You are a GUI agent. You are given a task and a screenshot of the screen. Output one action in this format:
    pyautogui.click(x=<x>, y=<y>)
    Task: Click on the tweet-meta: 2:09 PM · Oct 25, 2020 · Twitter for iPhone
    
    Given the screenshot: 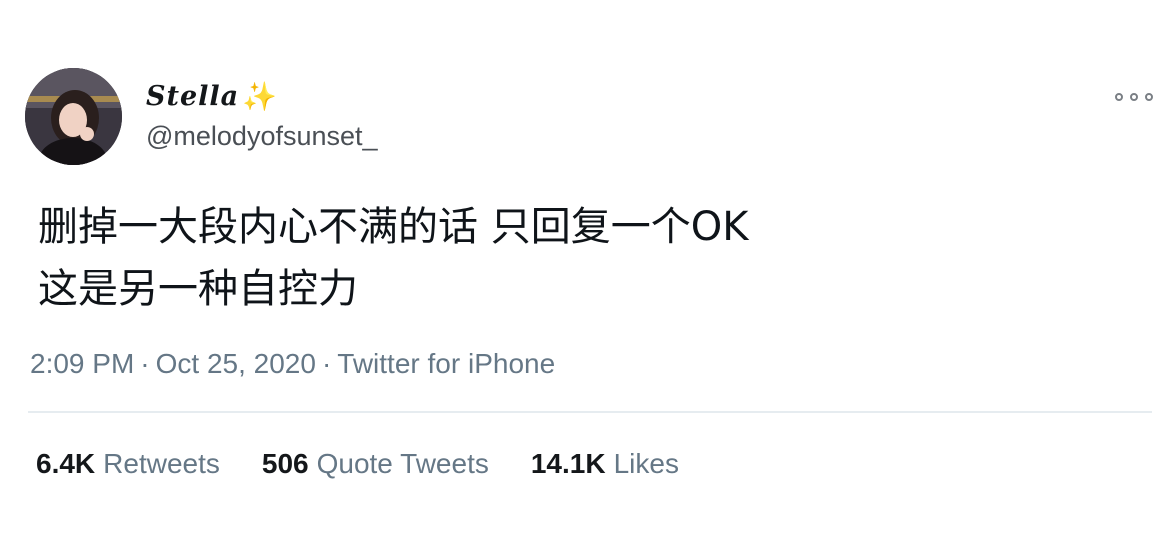 What is the action you would take?
    pyautogui.click(x=292, y=364)
    